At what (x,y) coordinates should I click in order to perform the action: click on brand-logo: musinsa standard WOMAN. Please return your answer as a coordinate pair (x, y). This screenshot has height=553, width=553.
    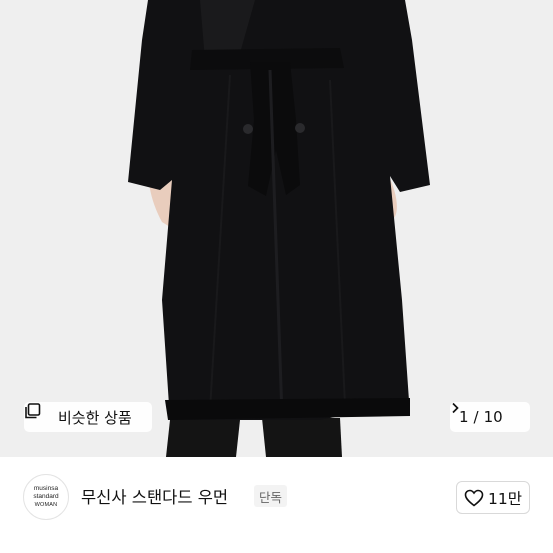
    Looking at the image, I should click on (46, 497).